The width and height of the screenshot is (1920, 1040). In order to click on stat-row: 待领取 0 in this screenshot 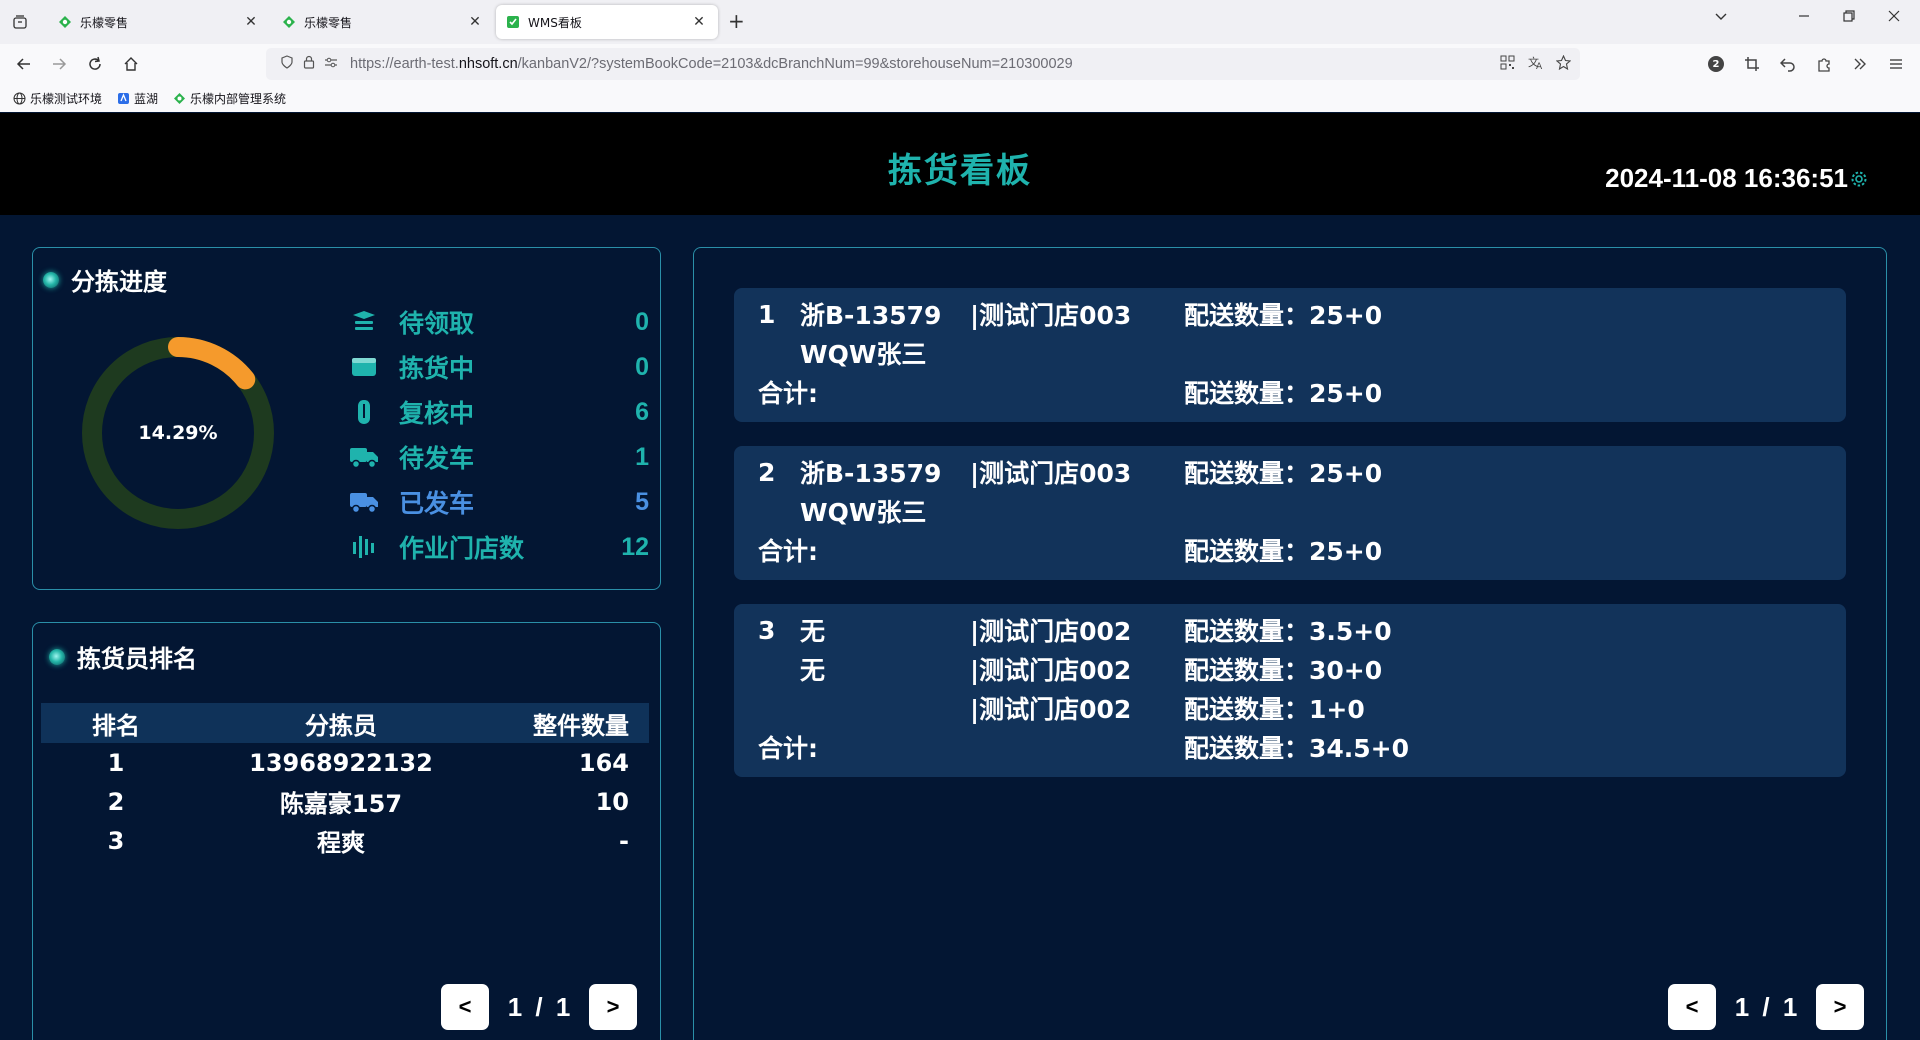, I will do `click(499, 322)`.